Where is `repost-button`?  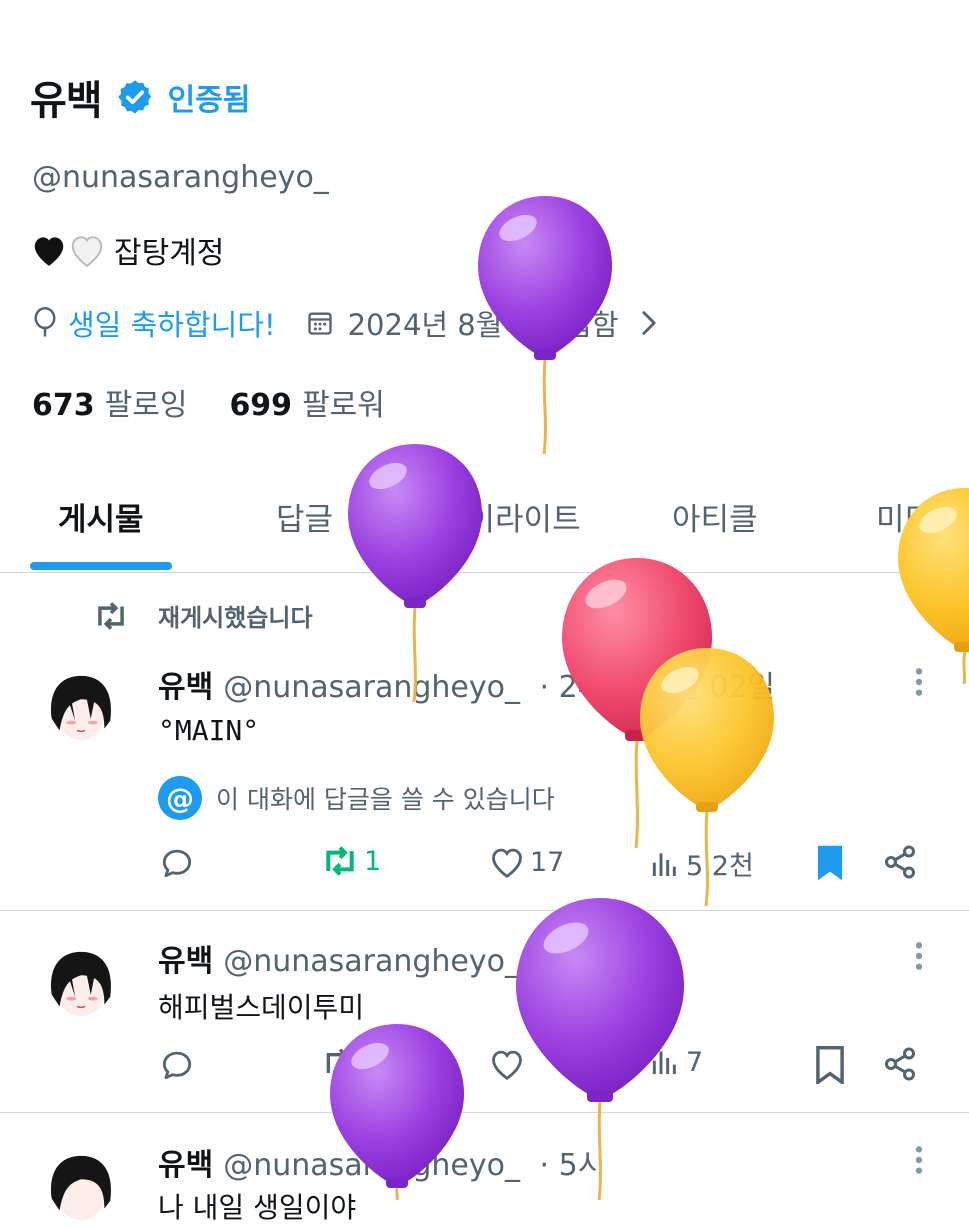
repost-button is located at coordinates (340, 1063).